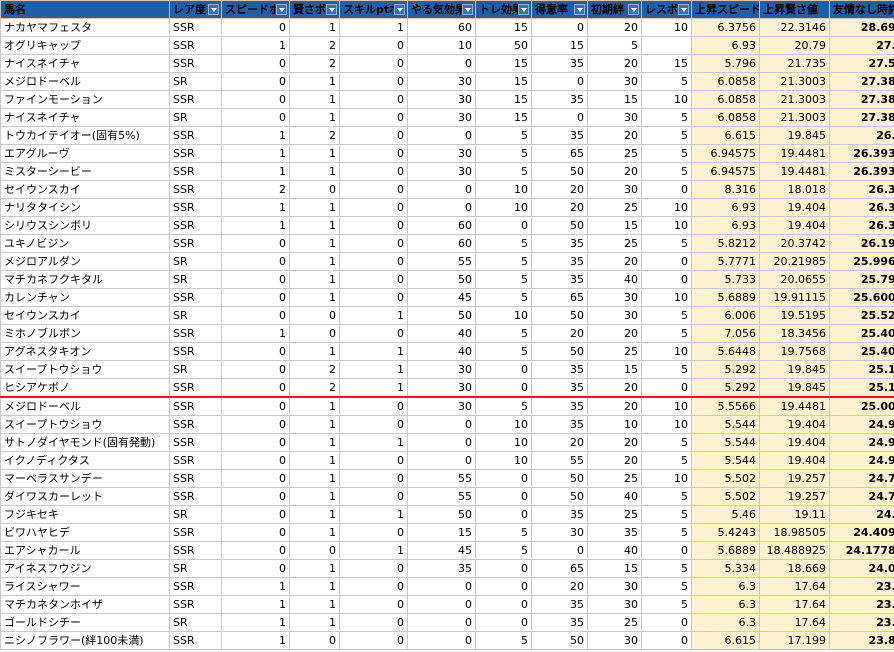  What do you see at coordinates (195, 279) in the screenshot?
I see `rarity-cell: SR` at bounding box center [195, 279].